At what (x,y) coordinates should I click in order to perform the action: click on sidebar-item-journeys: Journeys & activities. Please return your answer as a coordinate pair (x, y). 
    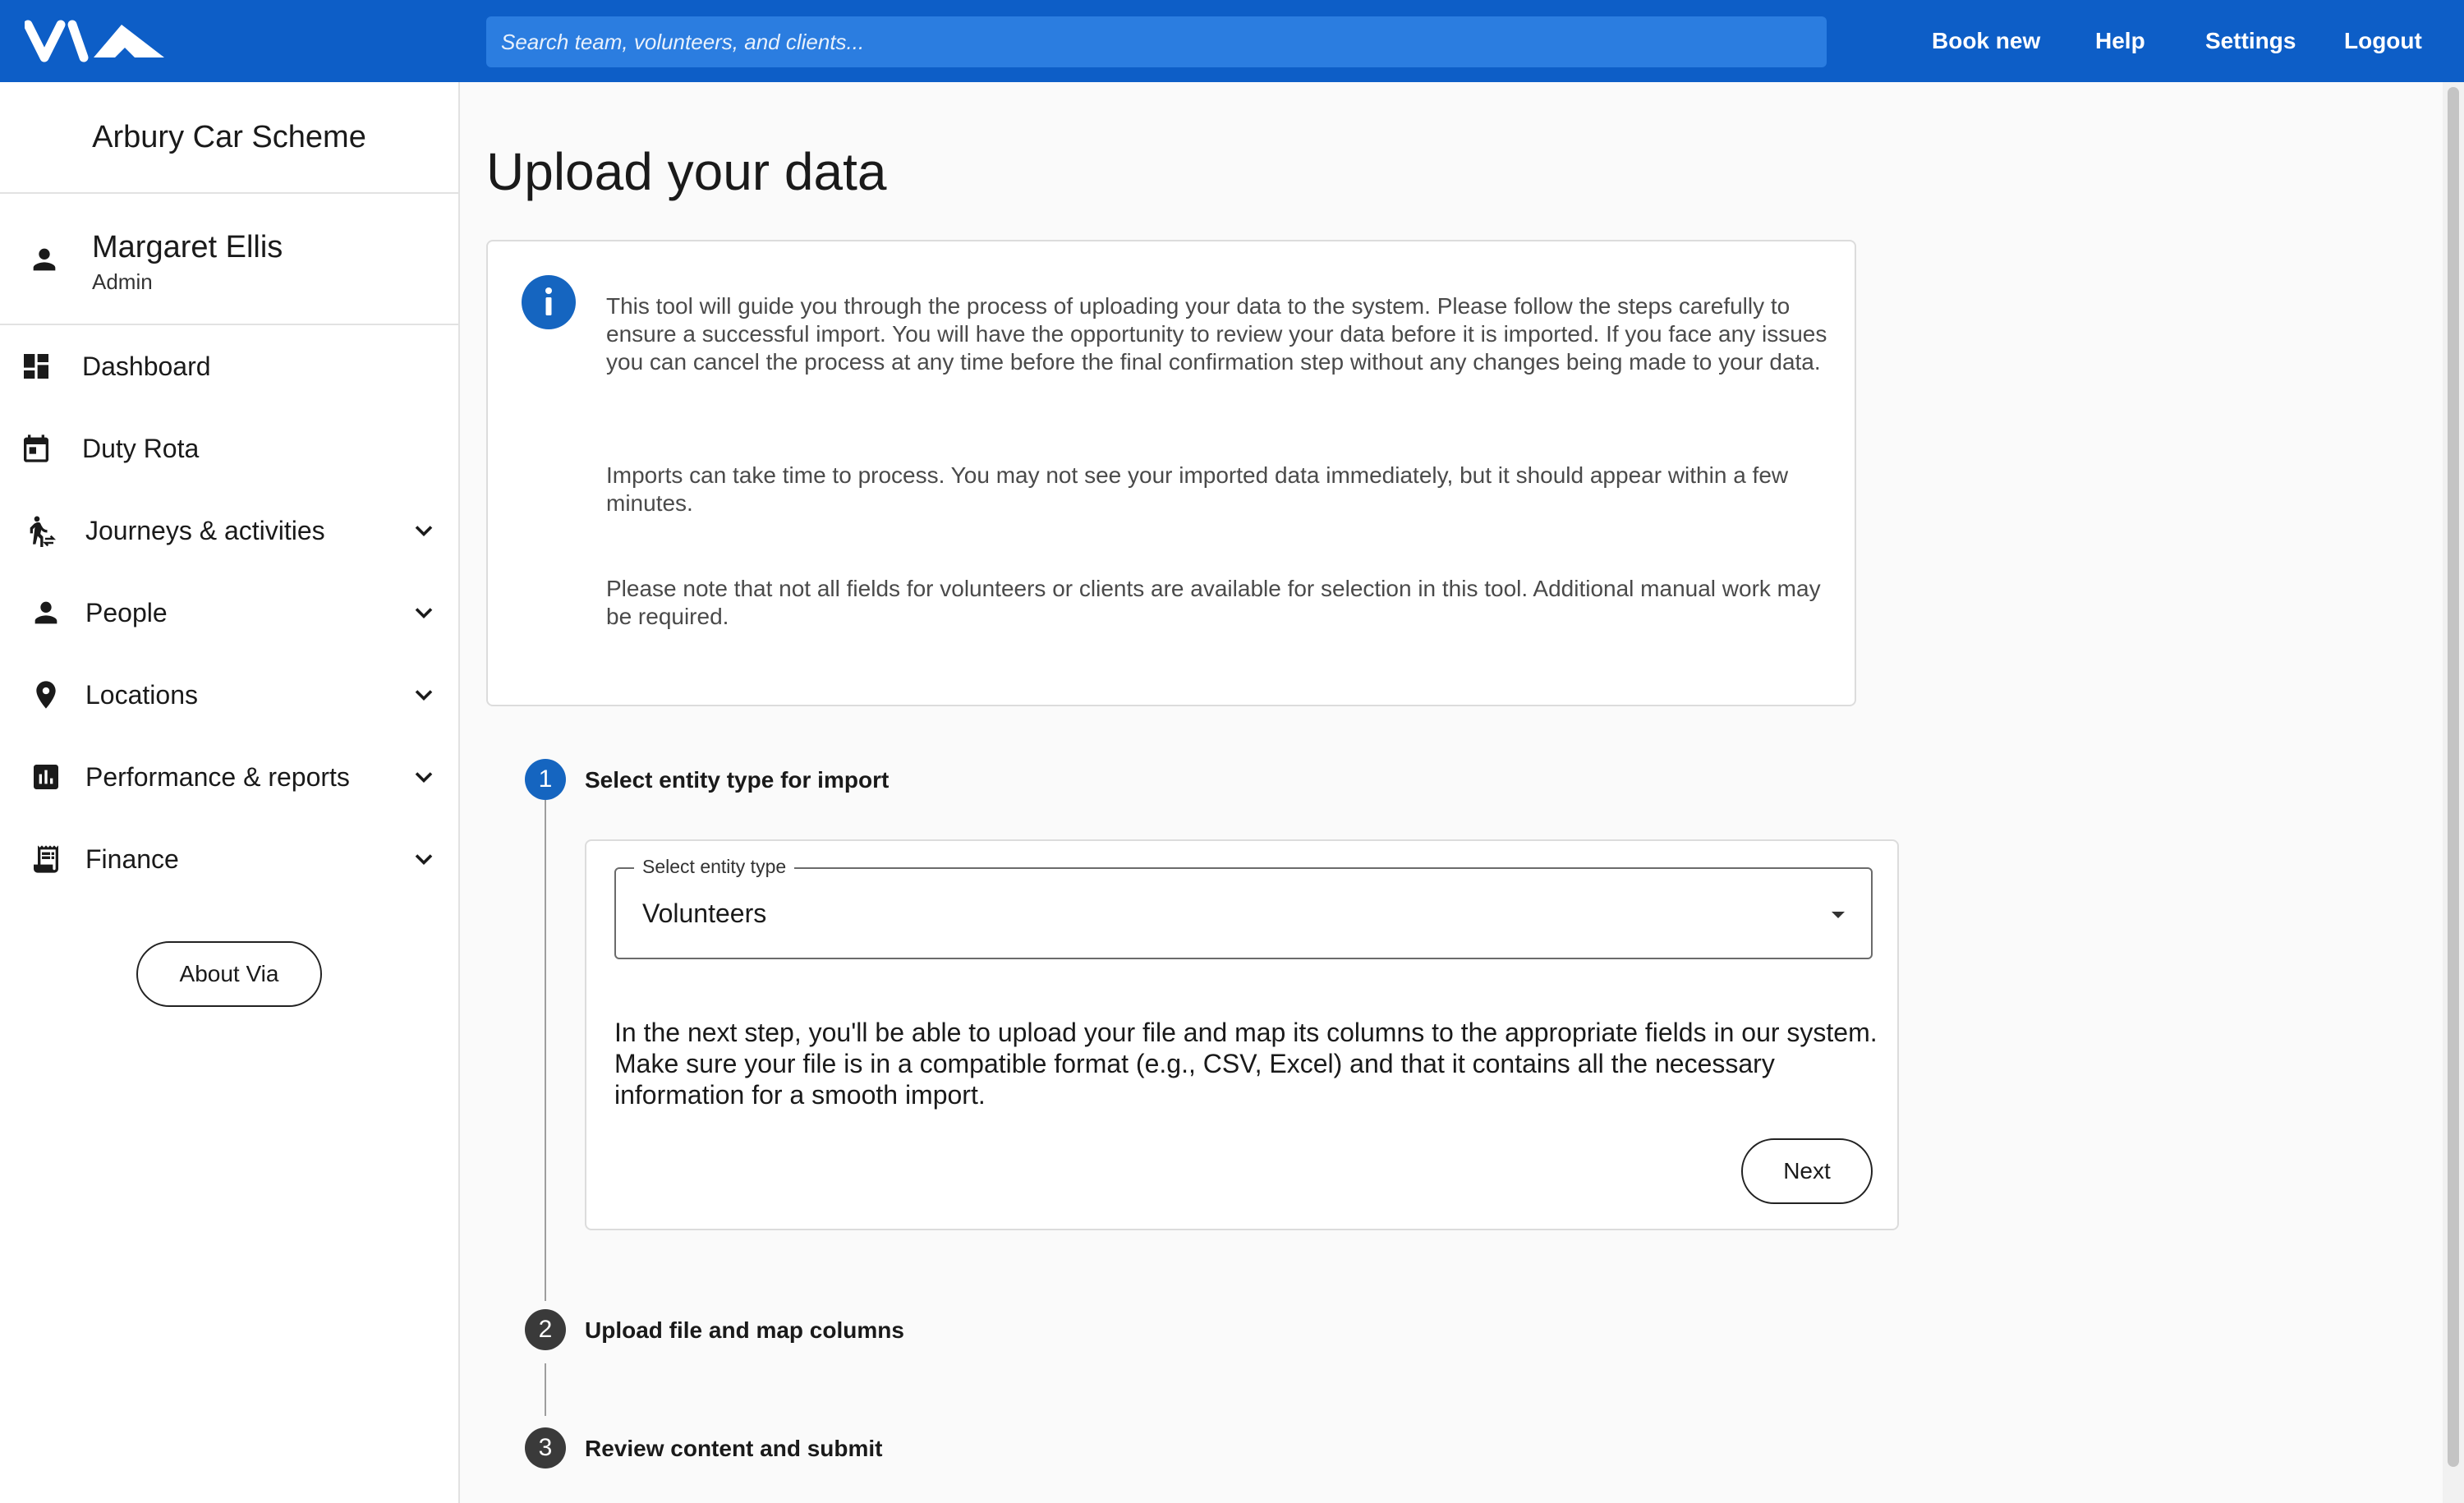
    Looking at the image, I should click on (229, 531).